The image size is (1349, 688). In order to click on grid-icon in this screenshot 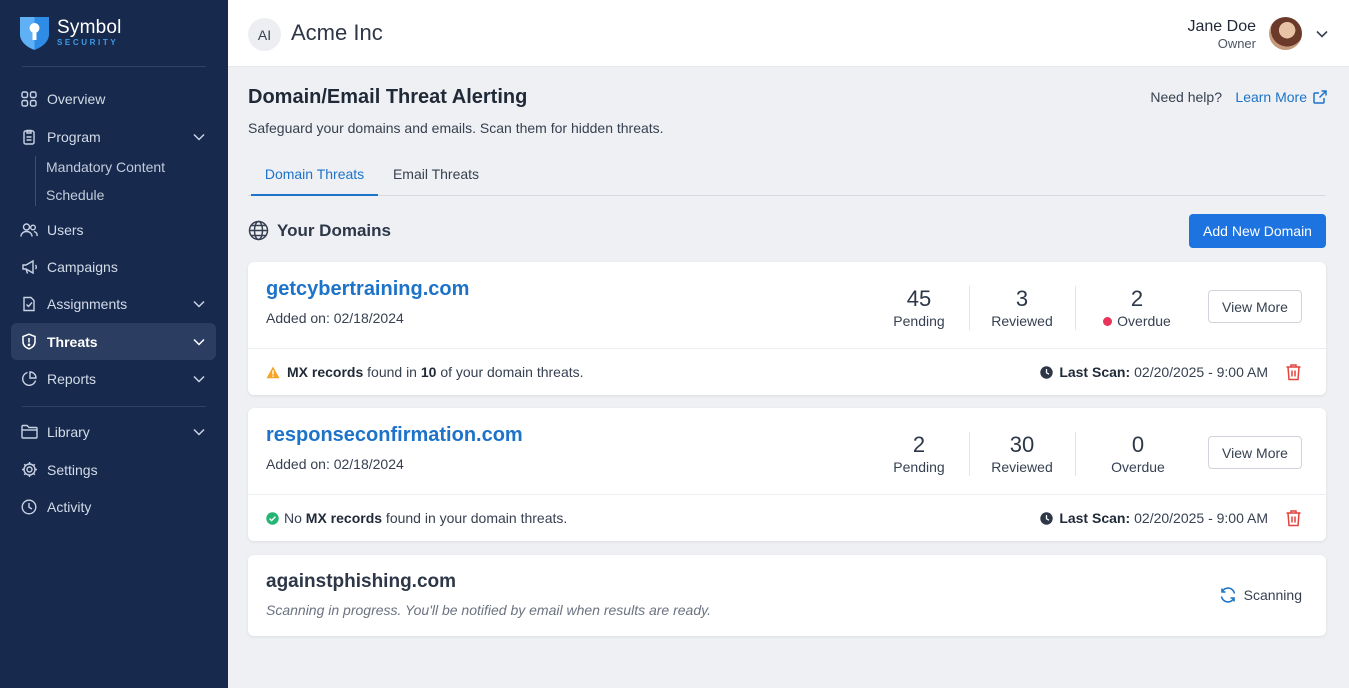, I will do `click(29, 99)`.